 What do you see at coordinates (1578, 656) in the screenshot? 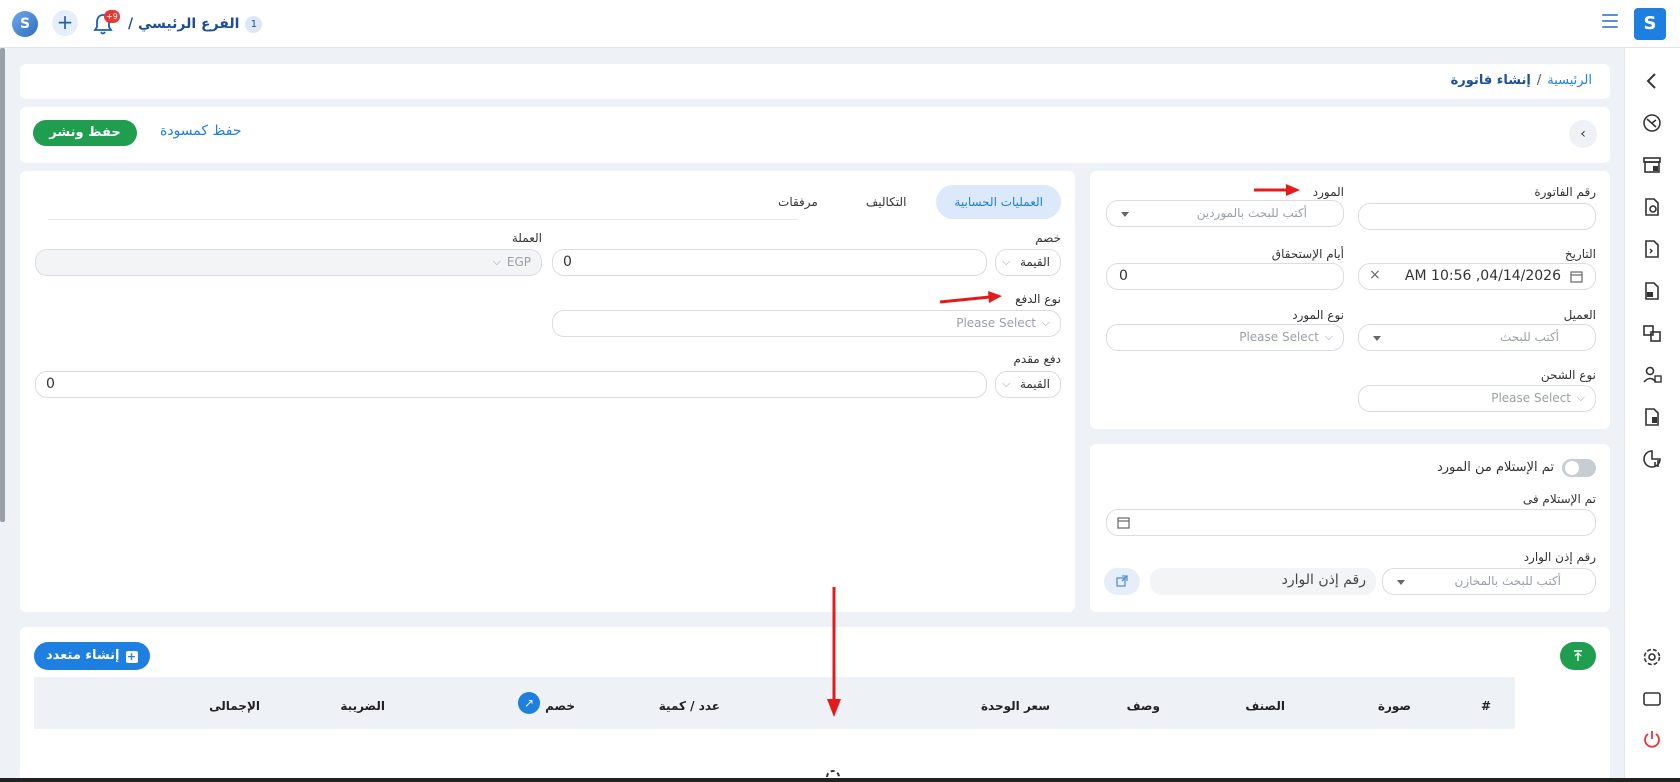
I see `scroll-top-button` at bounding box center [1578, 656].